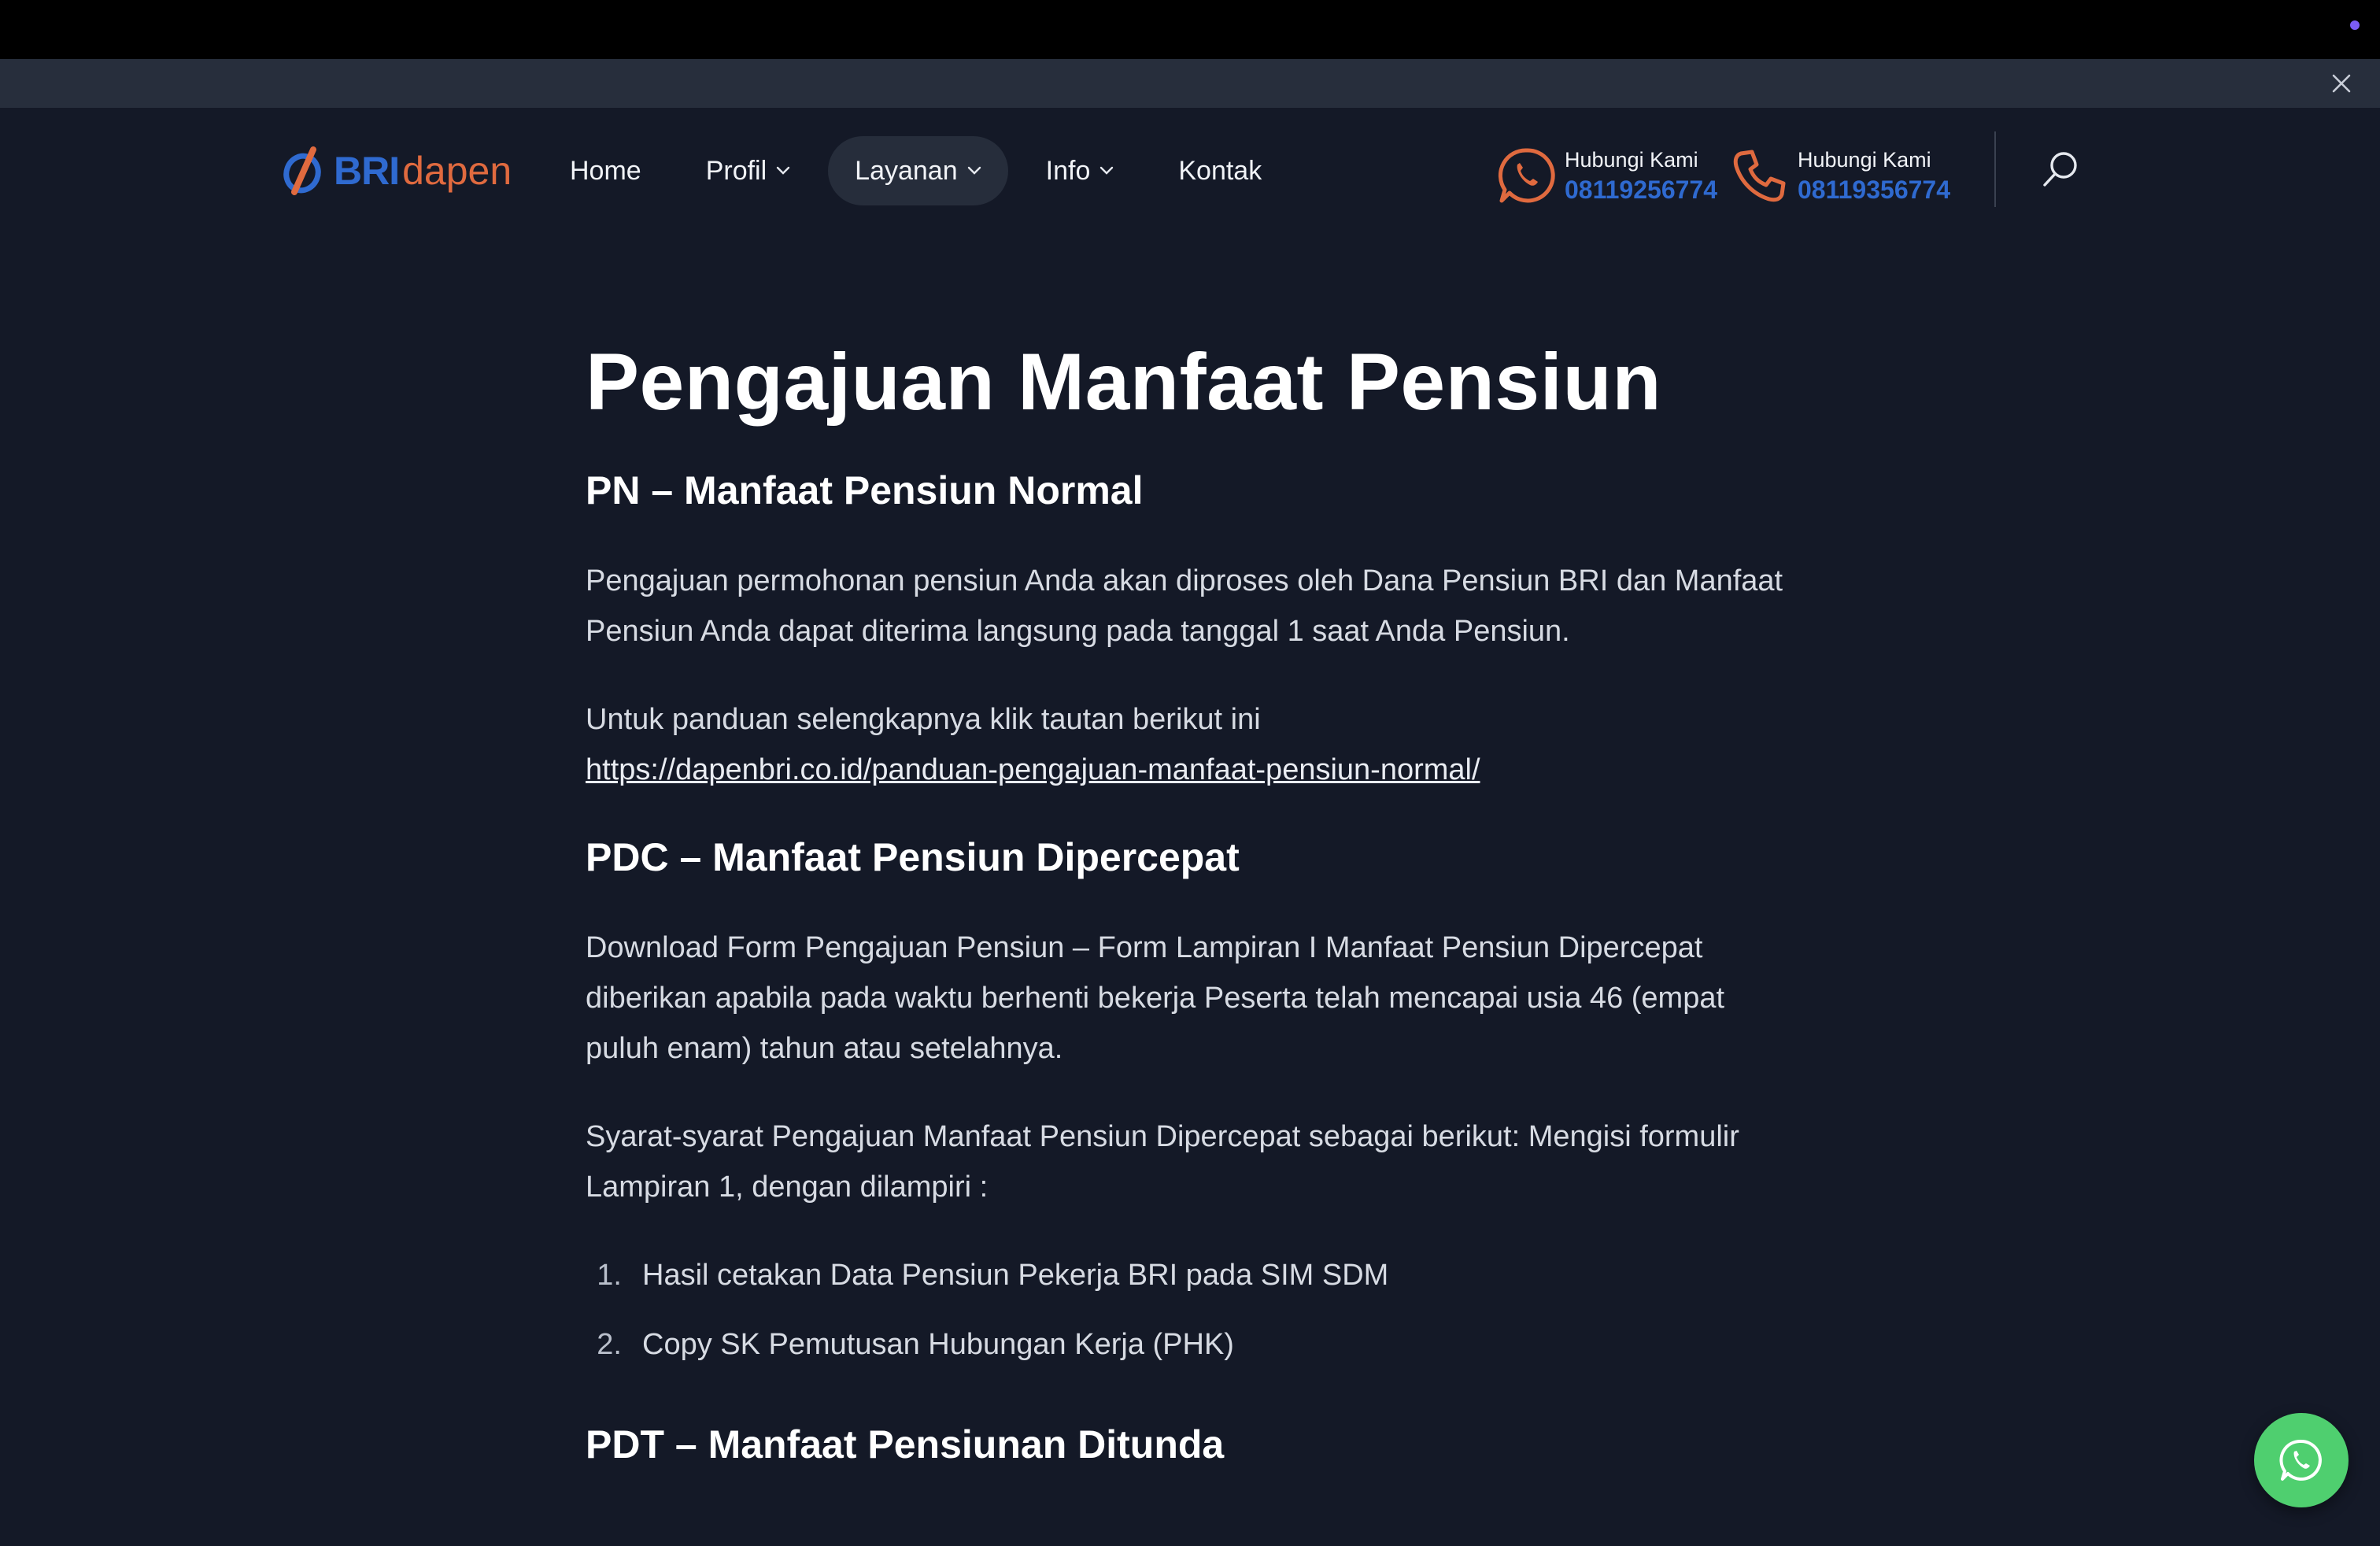 Image resolution: width=2380 pixels, height=1546 pixels. I want to click on phone-contact: Hubungi Kami 08119356774, so click(1839, 175).